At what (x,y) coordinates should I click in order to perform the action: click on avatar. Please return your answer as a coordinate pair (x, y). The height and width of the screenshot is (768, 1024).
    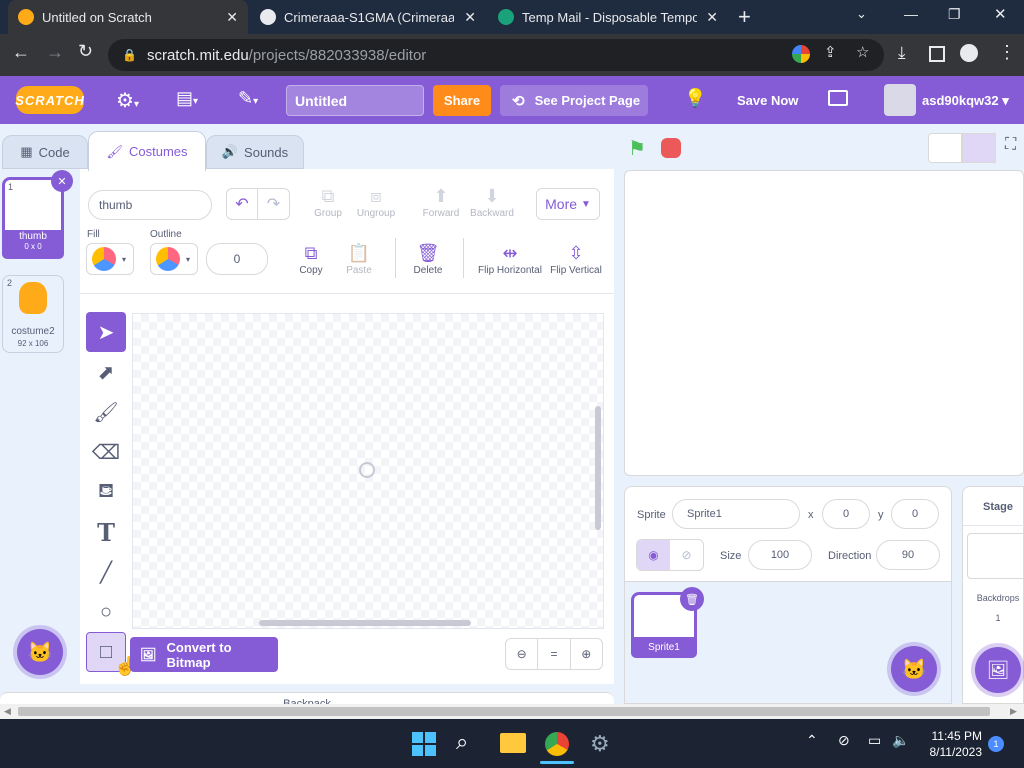
    Looking at the image, I should click on (900, 100).